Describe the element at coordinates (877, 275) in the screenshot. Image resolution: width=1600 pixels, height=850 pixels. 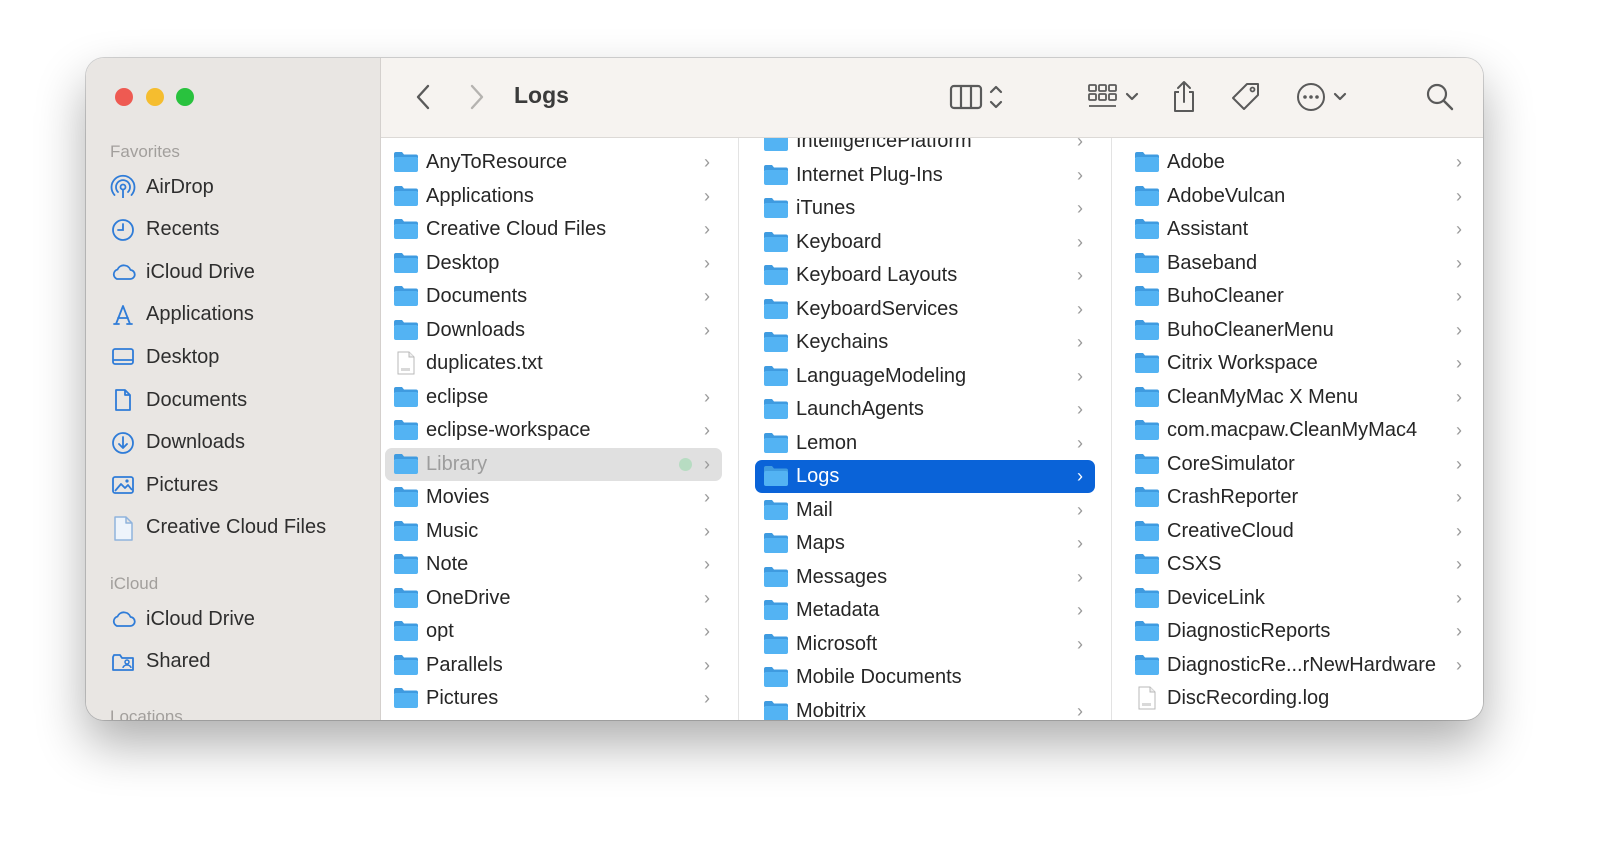
I see `item-label: Keyboard Layouts` at that location.